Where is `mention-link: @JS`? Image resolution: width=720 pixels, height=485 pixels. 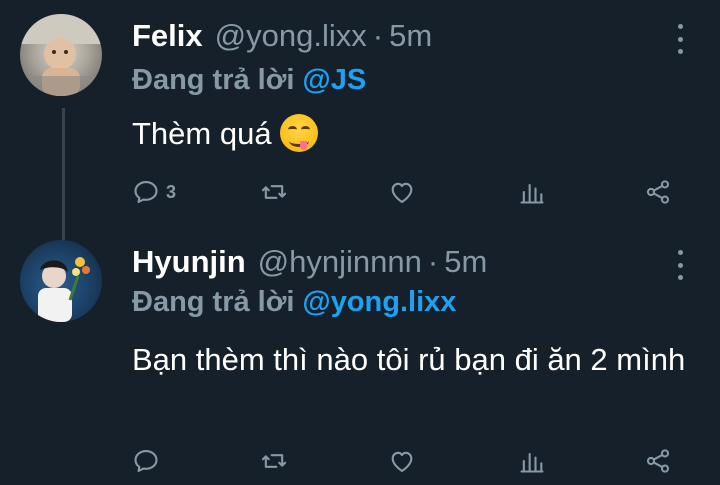
mention-link: @JS is located at coordinates (334, 80).